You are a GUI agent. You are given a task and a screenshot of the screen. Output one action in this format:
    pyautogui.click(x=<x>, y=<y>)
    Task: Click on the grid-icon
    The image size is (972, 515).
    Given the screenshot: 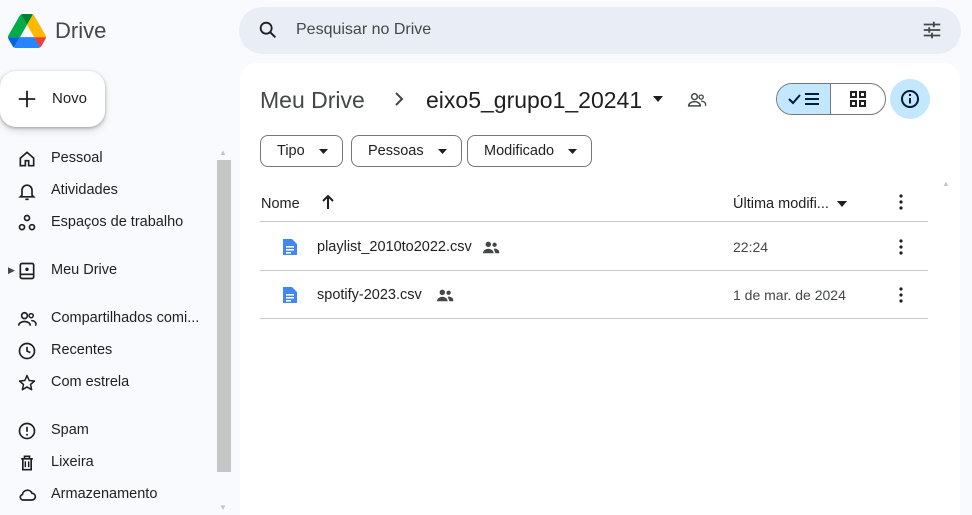 What is the action you would take?
    pyautogui.click(x=858, y=99)
    